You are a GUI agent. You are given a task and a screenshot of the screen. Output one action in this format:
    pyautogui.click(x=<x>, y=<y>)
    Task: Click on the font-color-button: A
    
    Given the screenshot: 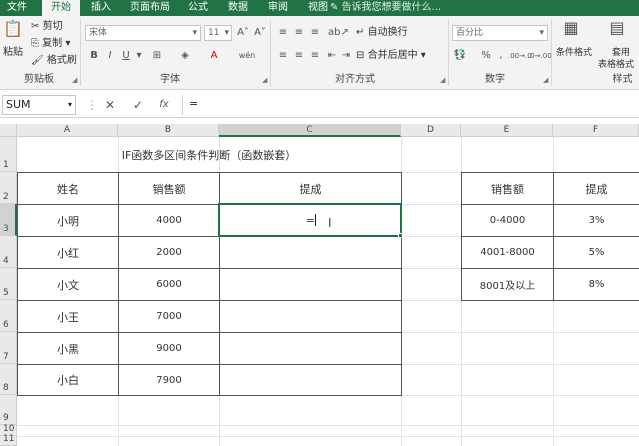 What is the action you would take?
    pyautogui.click(x=214, y=56)
    